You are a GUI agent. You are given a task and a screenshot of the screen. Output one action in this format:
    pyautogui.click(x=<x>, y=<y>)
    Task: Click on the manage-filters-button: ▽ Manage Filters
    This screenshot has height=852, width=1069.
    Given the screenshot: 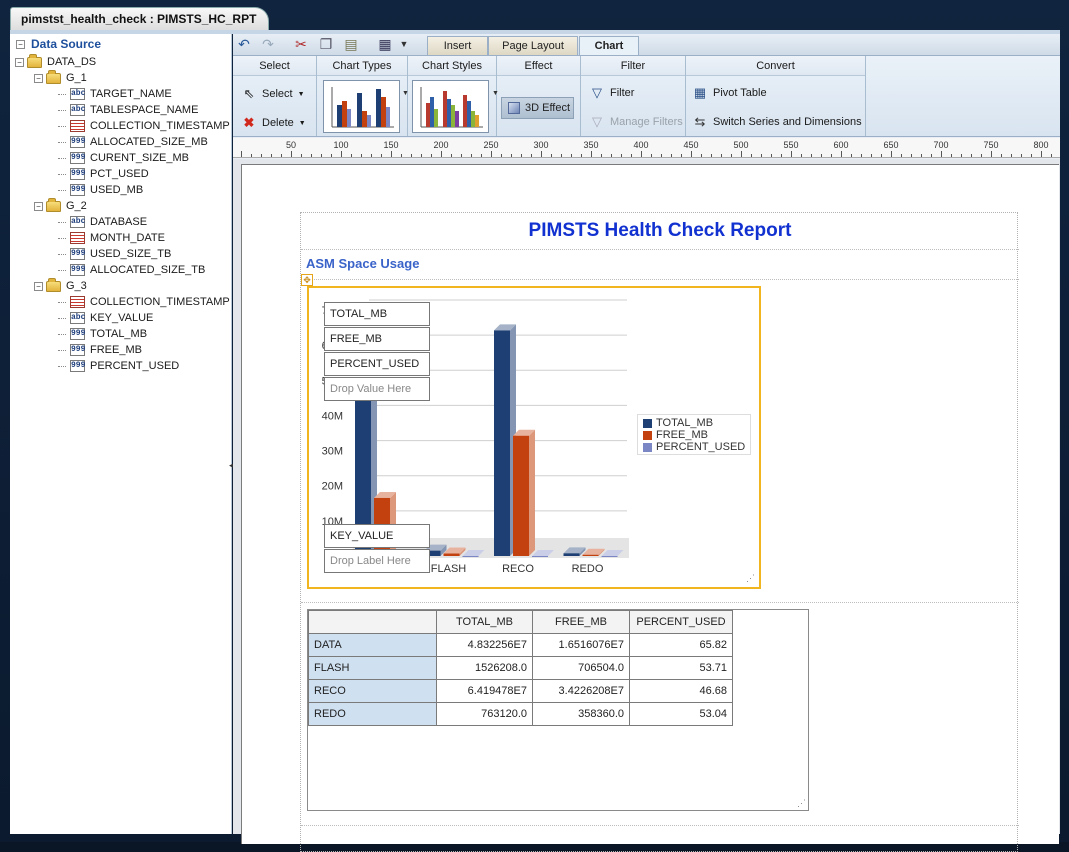 What is the action you would take?
    pyautogui.click(x=636, y=122)
    